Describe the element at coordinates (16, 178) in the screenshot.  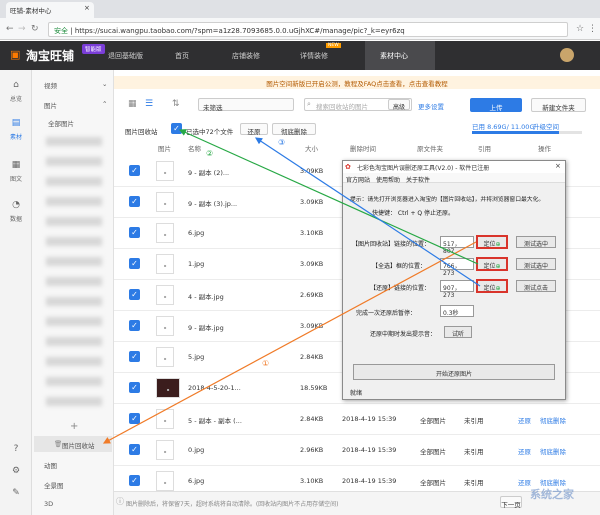
I see `rail-article: 图文` at that location.